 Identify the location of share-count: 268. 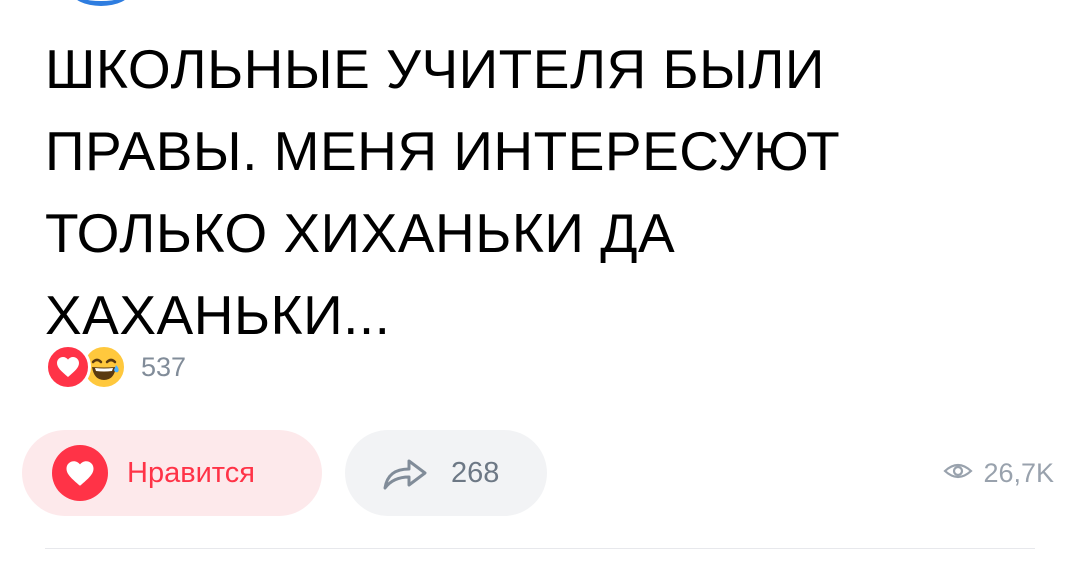
(475, 472).